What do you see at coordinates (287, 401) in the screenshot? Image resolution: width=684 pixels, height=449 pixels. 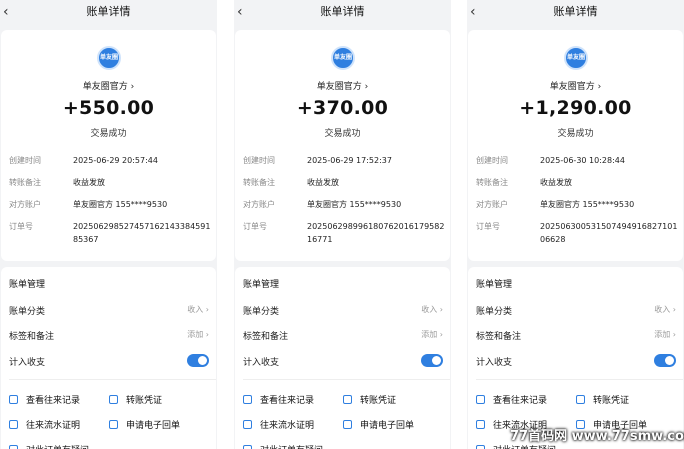 I see `action-label: 查看往来记录` at bounding box center [287, 401].